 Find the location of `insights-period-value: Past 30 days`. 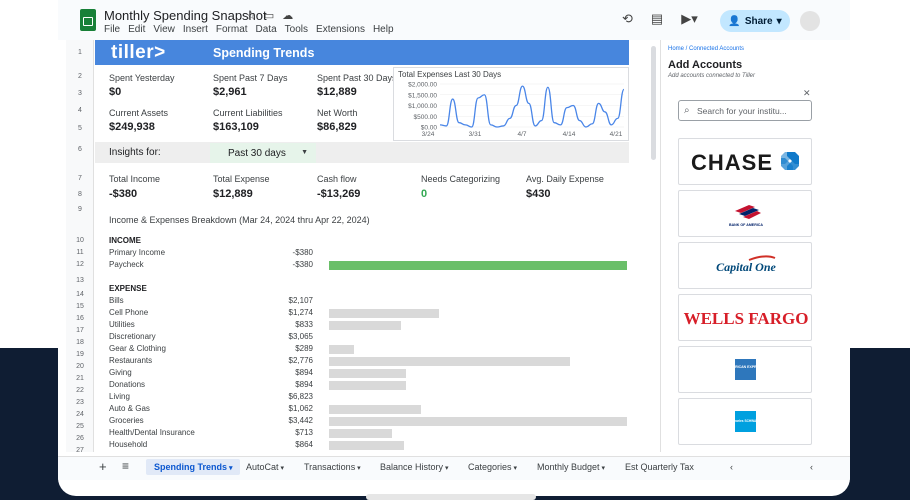

insights-period-value: Past 30 days is located at coordinates (257, 153).